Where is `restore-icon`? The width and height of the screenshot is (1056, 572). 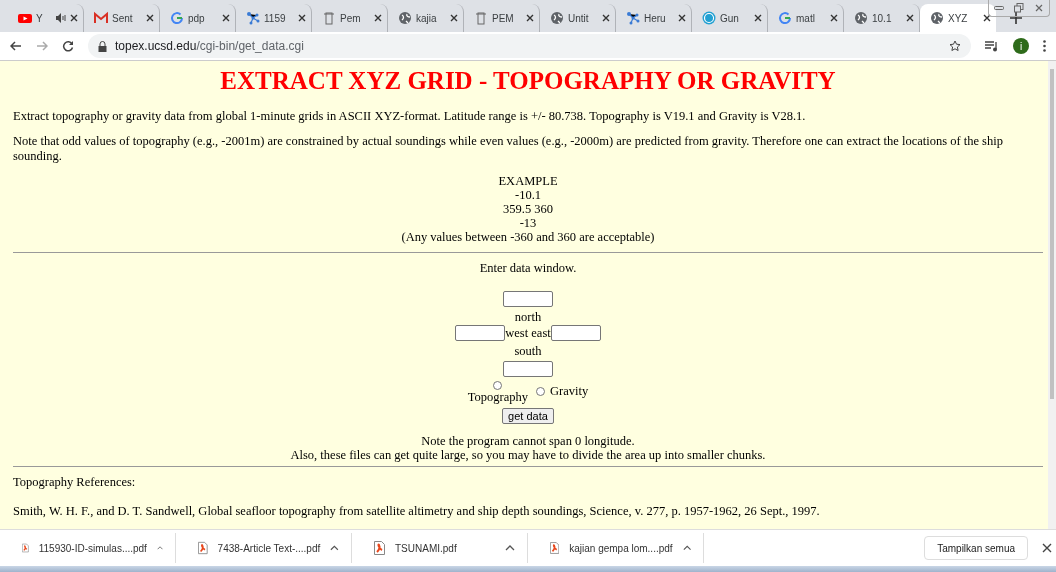 restore-icon is located at coordinates (1019, 8).